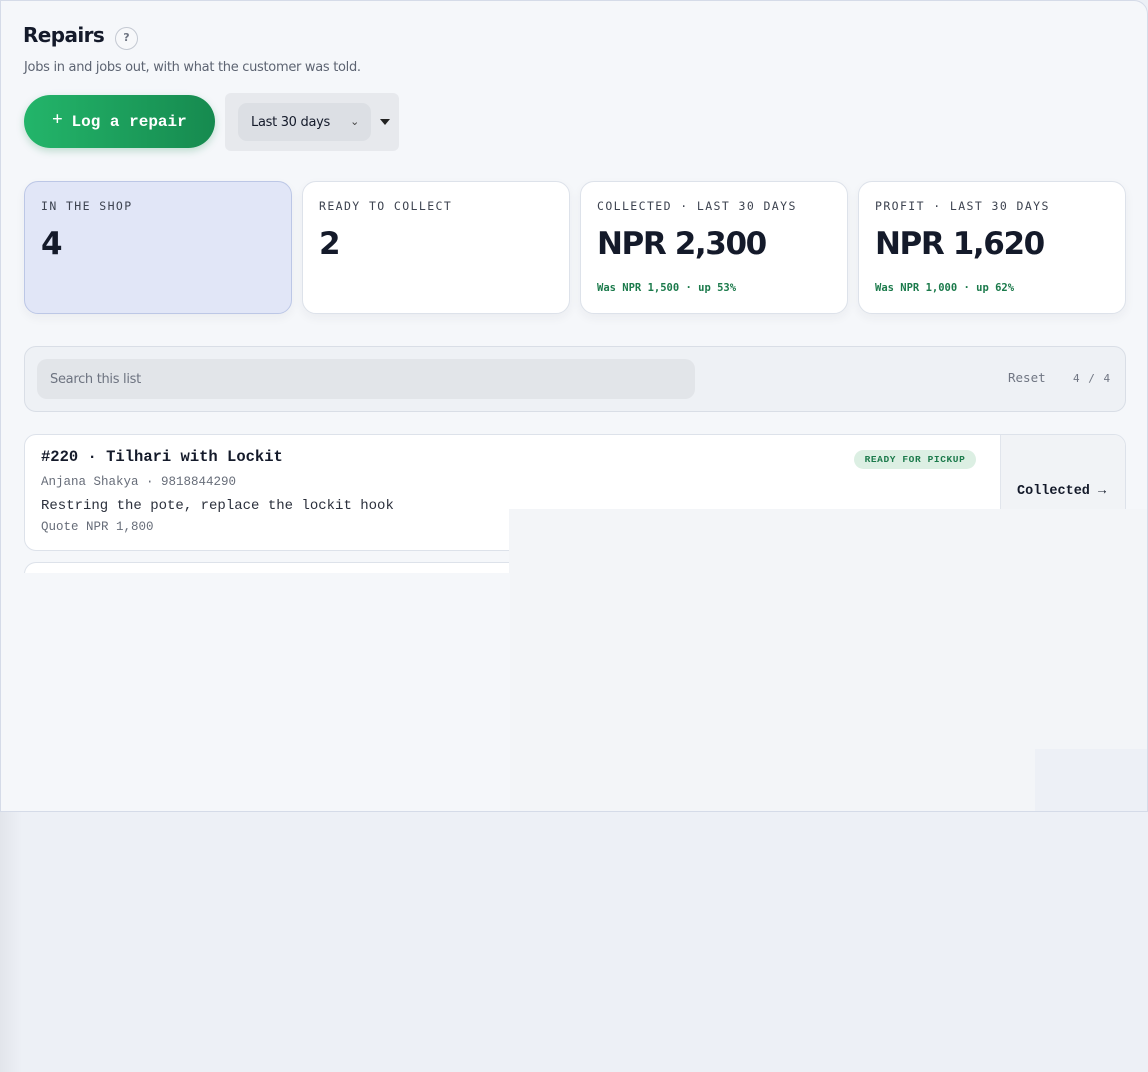  Describe the element at coordinates (667, 288) in the screenshot. I see `stat-delta: Was NPR 1,500 · up 53%` at that location.